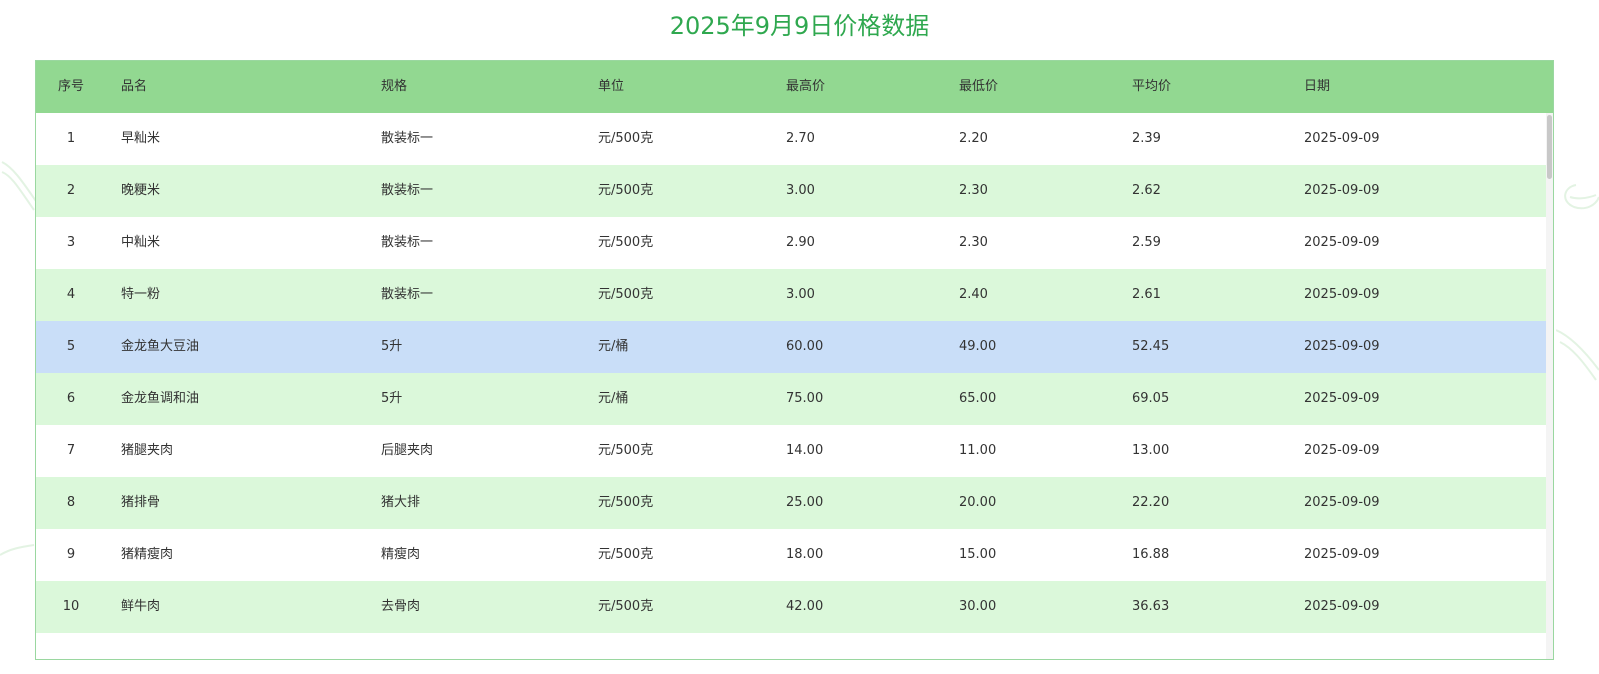 The width and height of the screenshot is (1599, 674). What do you see at coordinates (1317, 87) in the screenshot?
I see `header-date: 日期` at bounding box center [1317, 87].